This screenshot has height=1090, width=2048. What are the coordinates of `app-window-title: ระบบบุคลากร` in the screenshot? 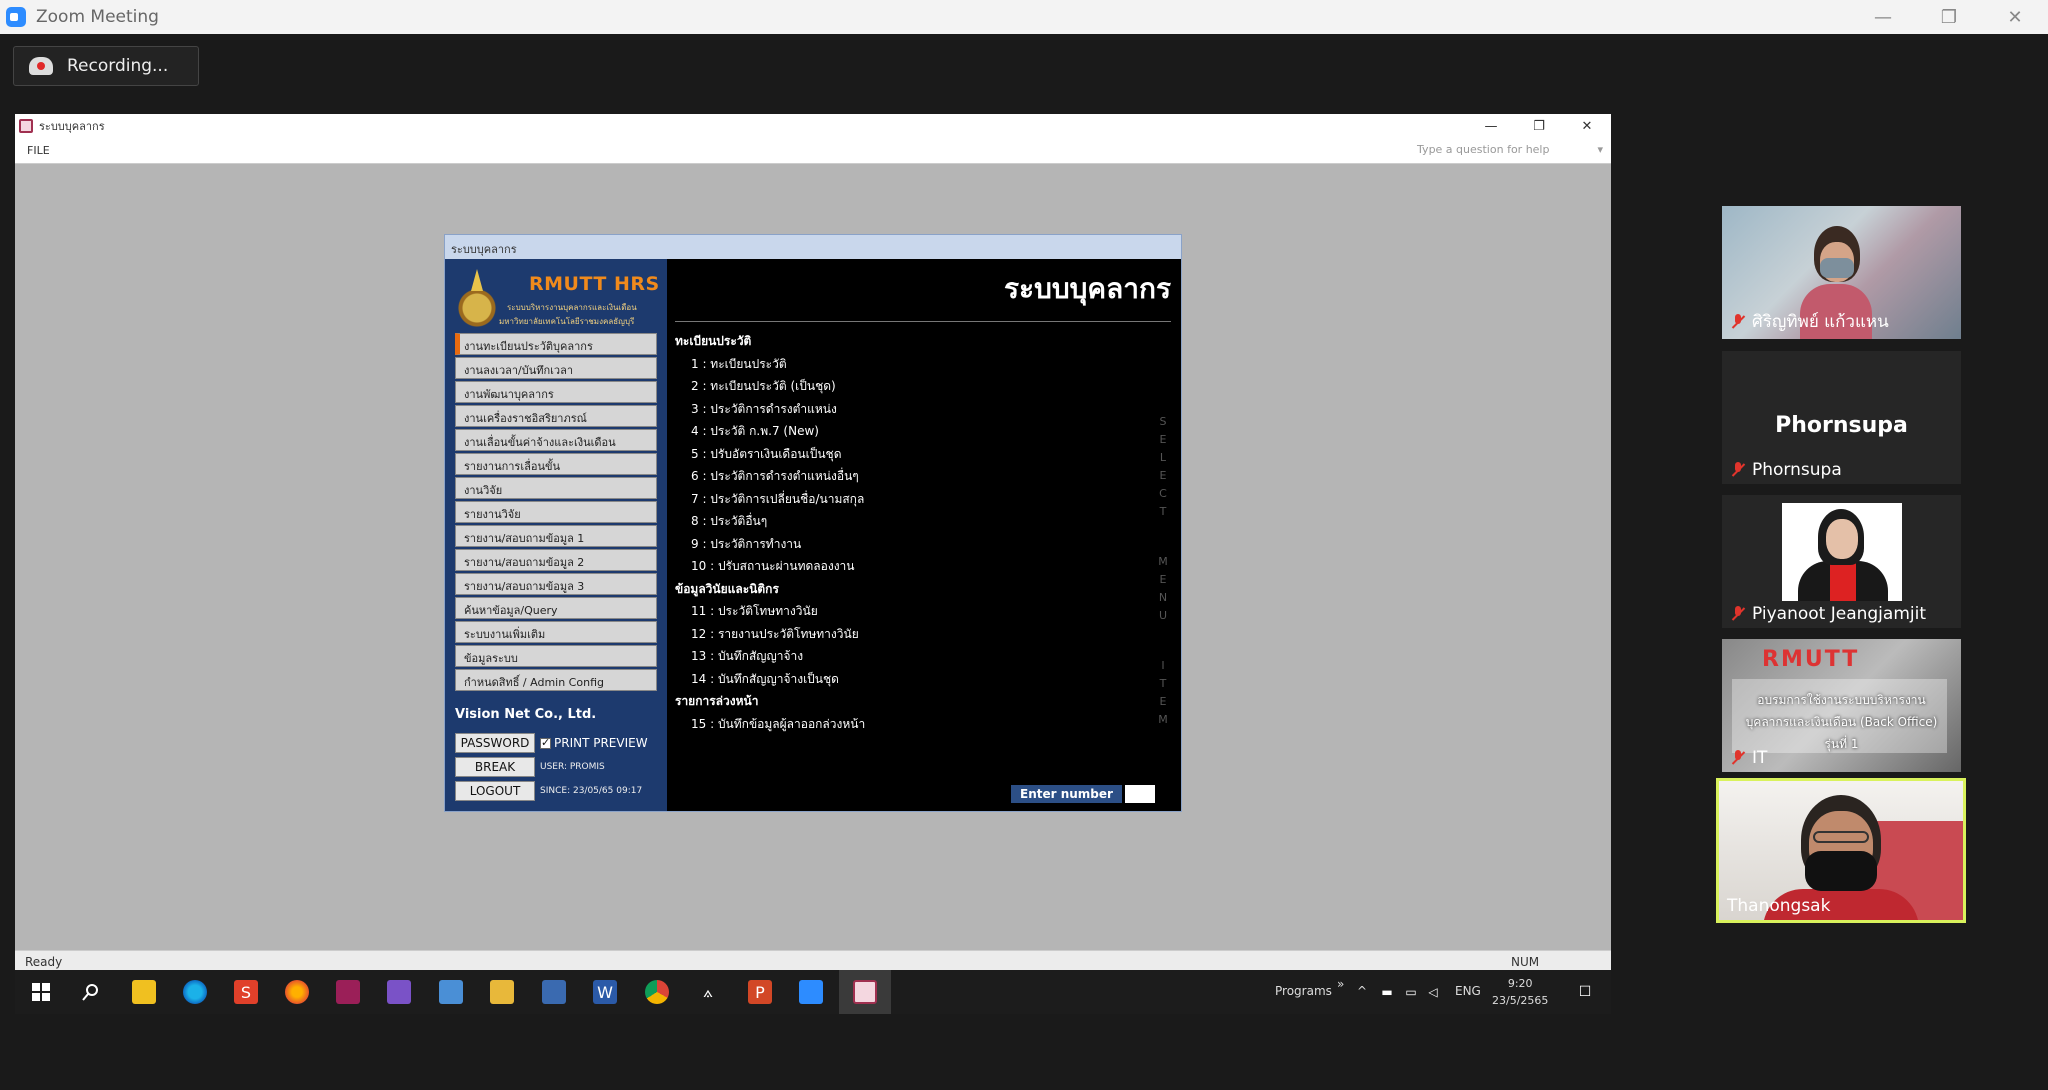 It's located at (72, 126).